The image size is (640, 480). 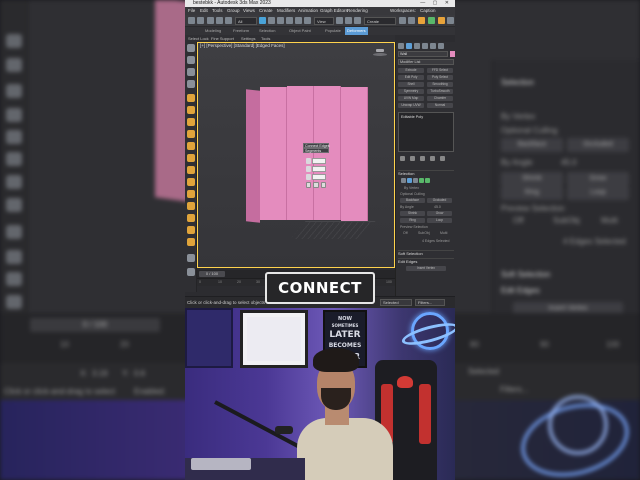 What do you see at coordinates (426, 268) in the screenshot?
I see `insert-vertex-button: Insert Vertex` at bounding box center [426, 268].